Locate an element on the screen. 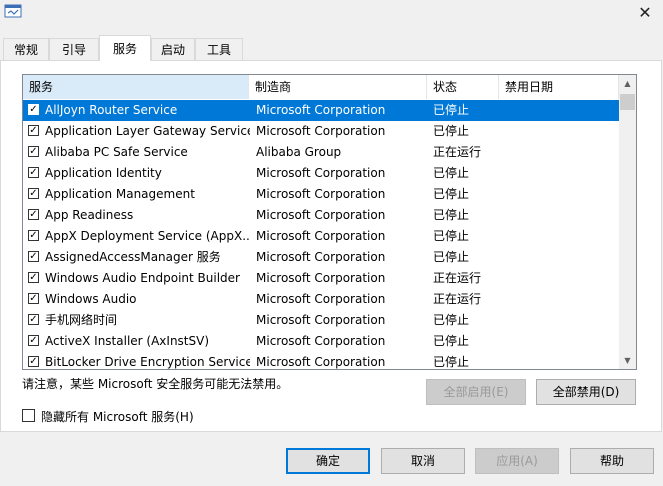 The image size is (663, 486). msconfig-window-icon is located at coordinates (13, 11).